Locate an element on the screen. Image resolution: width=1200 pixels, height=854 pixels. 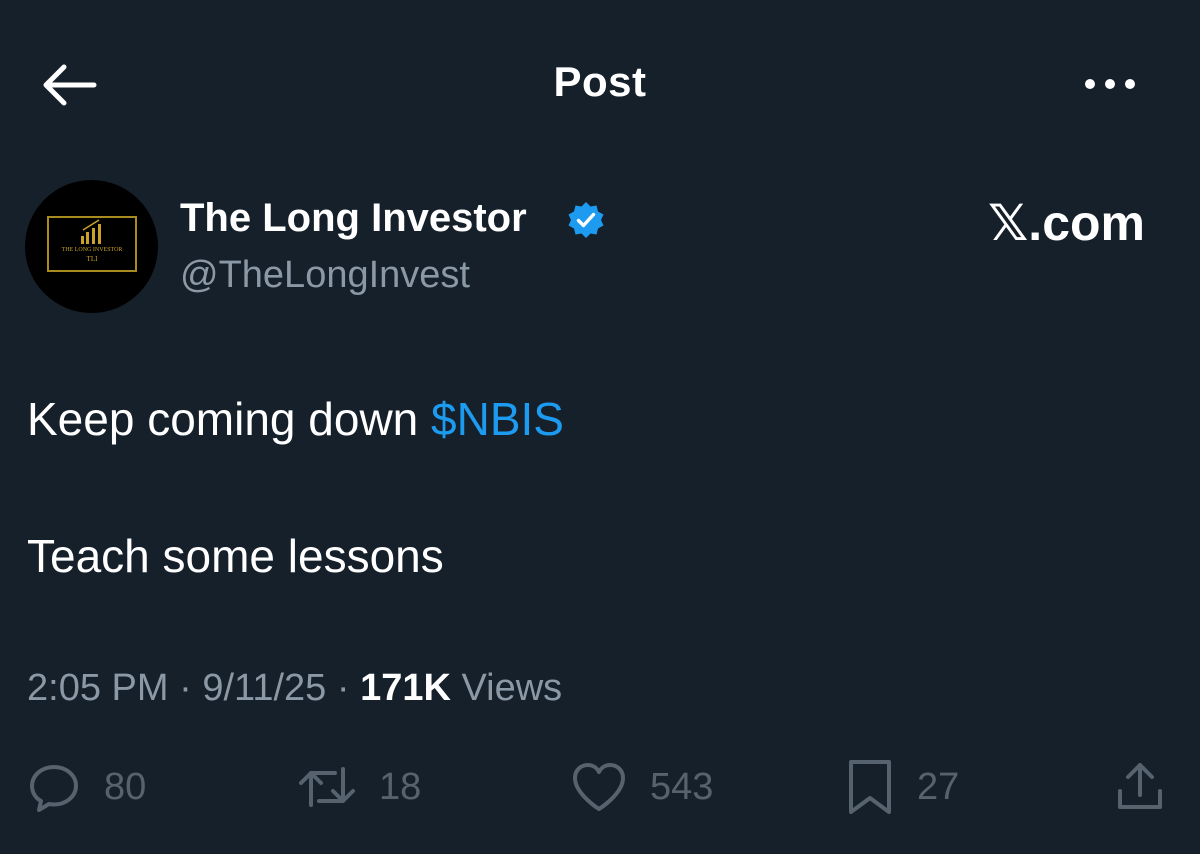
views-count: 171K is located at coordinates (405, 688).